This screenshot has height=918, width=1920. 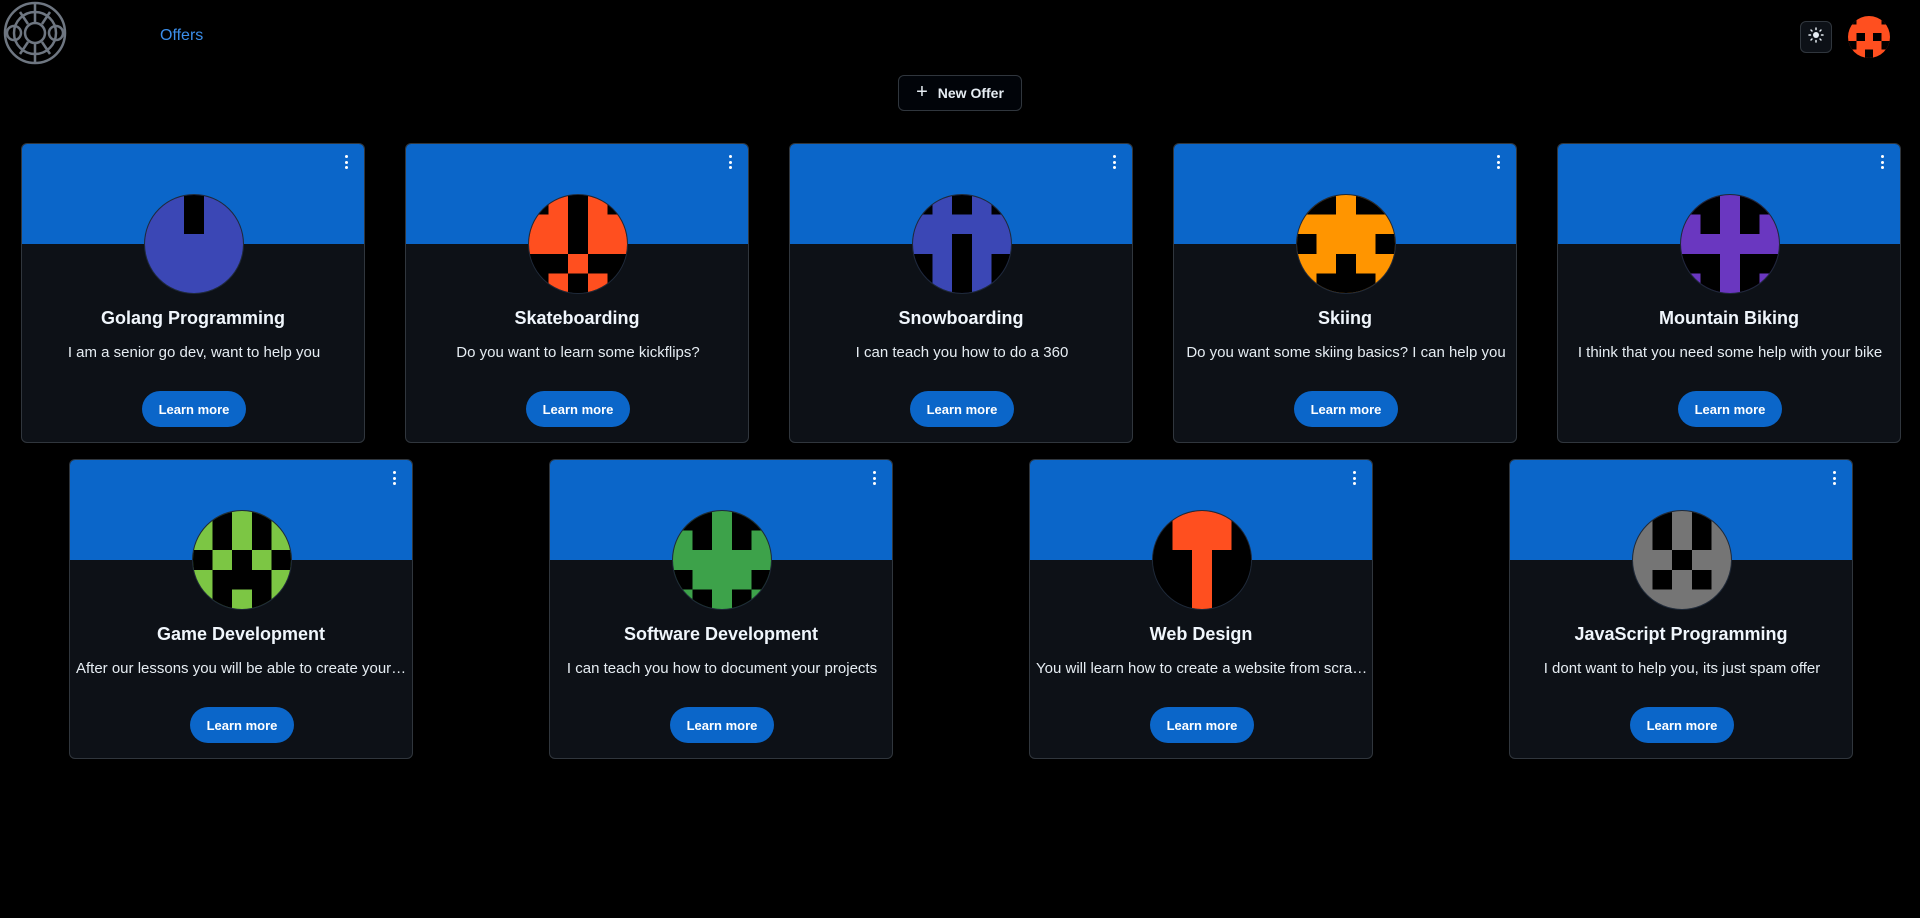 I want to click on offer-title: JavaScript Programming, so click(x=1681, y=634).